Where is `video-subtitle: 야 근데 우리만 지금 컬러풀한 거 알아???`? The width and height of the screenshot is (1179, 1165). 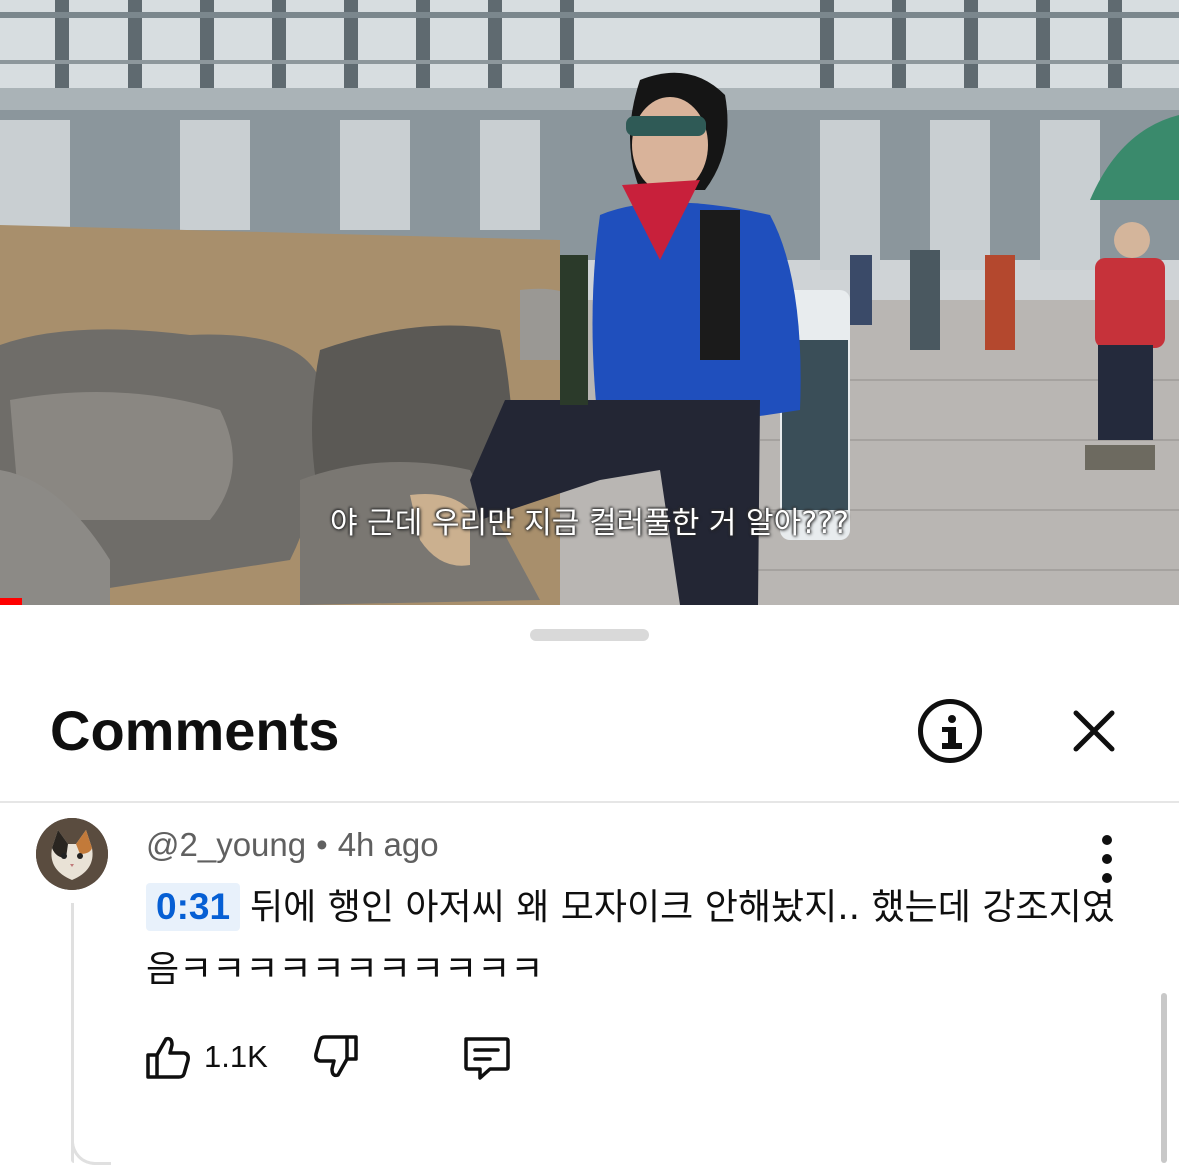 video-subtitle: 야 근데 우리만 지금 컬러풀한 거 알아??? is located at coordinates (589, 523).